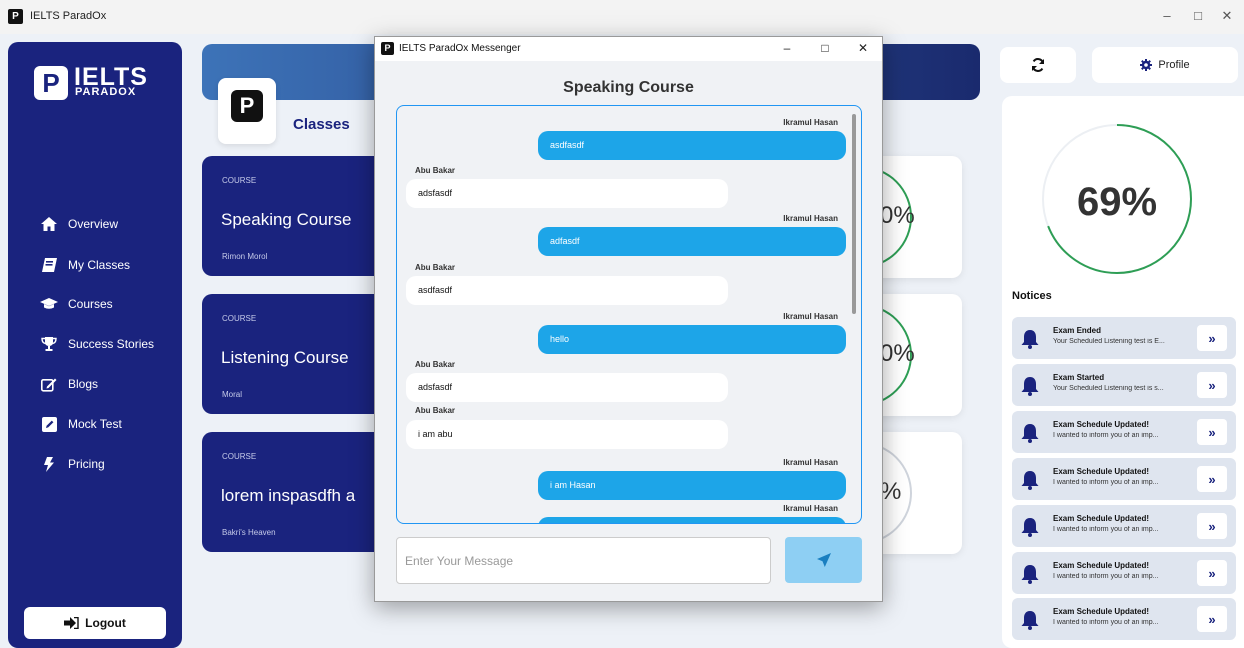 This screenshot has height=648, width=1244. I want to click on logout-label: Logout, so click(105, 623).